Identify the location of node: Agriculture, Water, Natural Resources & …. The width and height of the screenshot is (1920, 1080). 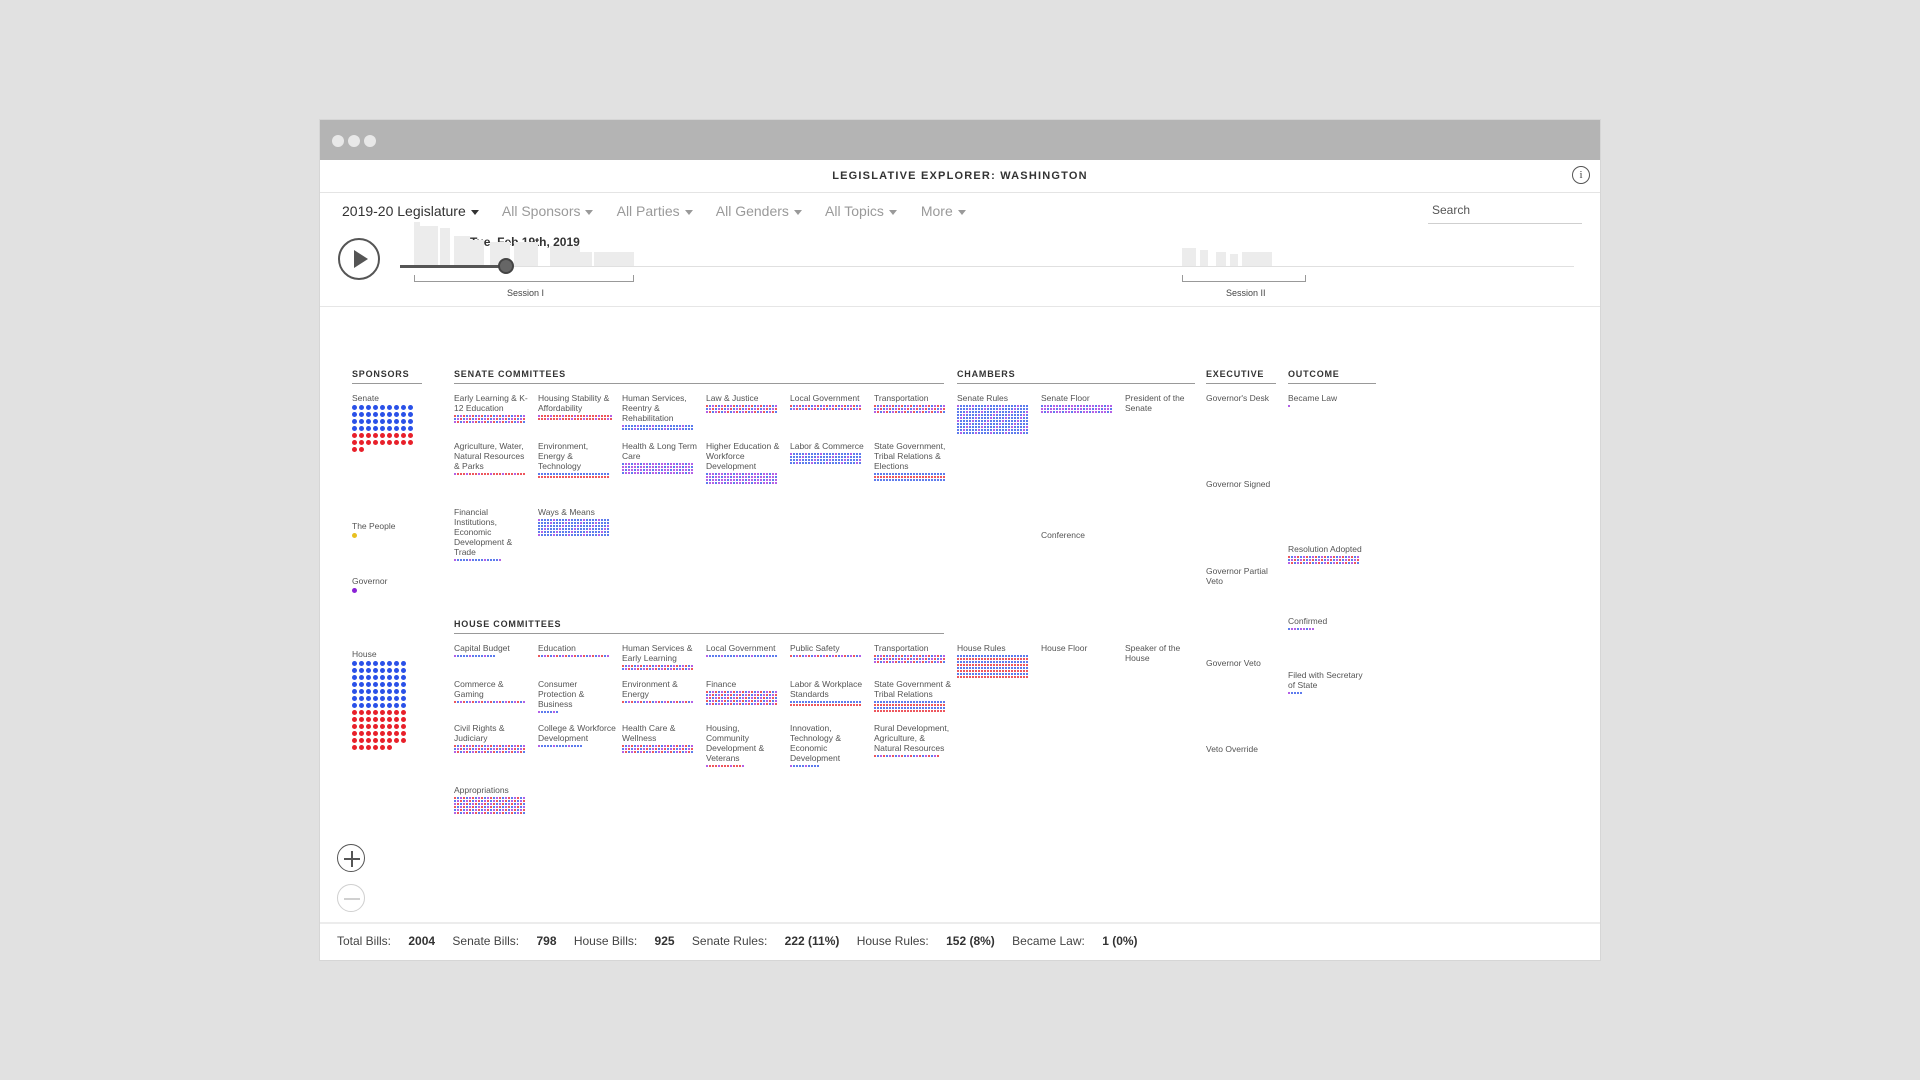
(493, 458).